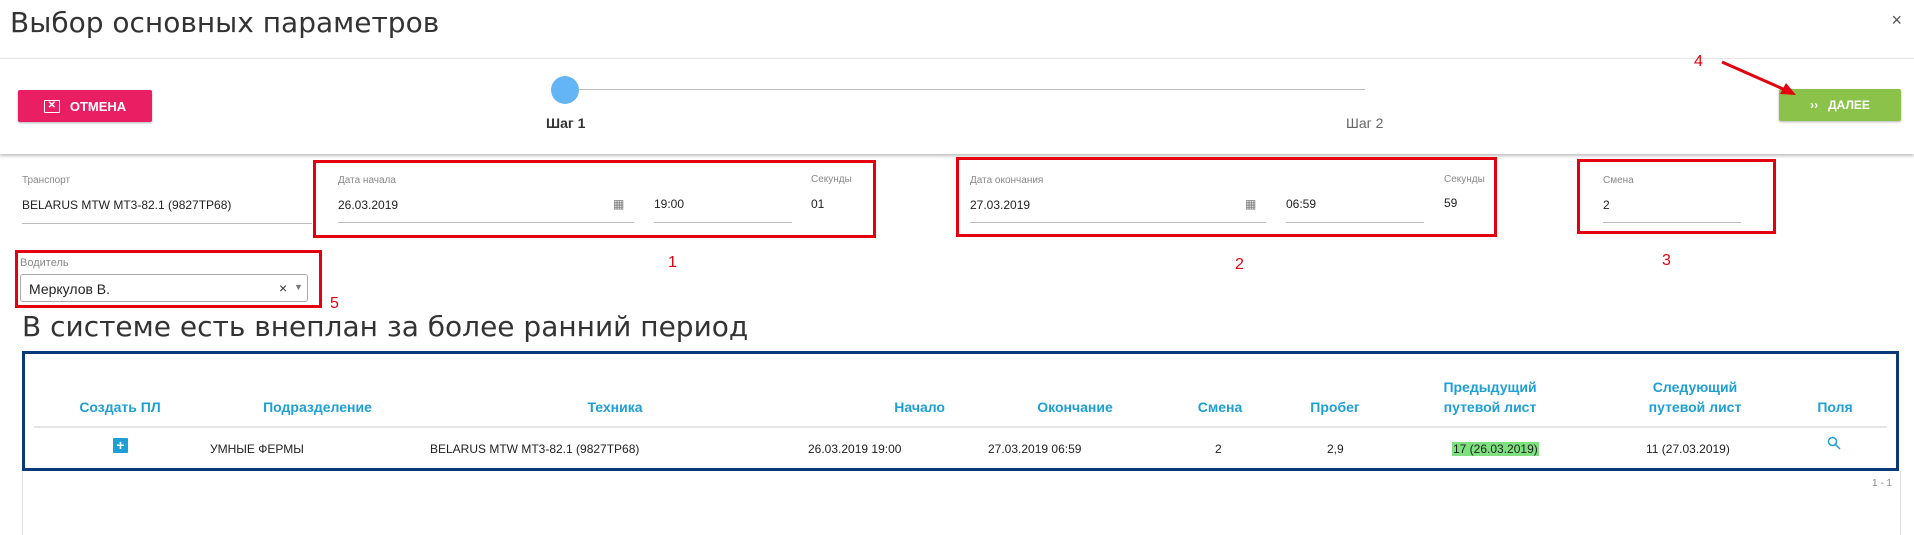 This screenshot has height=535, width=1914. Describe the element at coordinates (257, 449) in the screenshot. I see `row-division: УМНЫЕ ФЕРМЫ` at that location.